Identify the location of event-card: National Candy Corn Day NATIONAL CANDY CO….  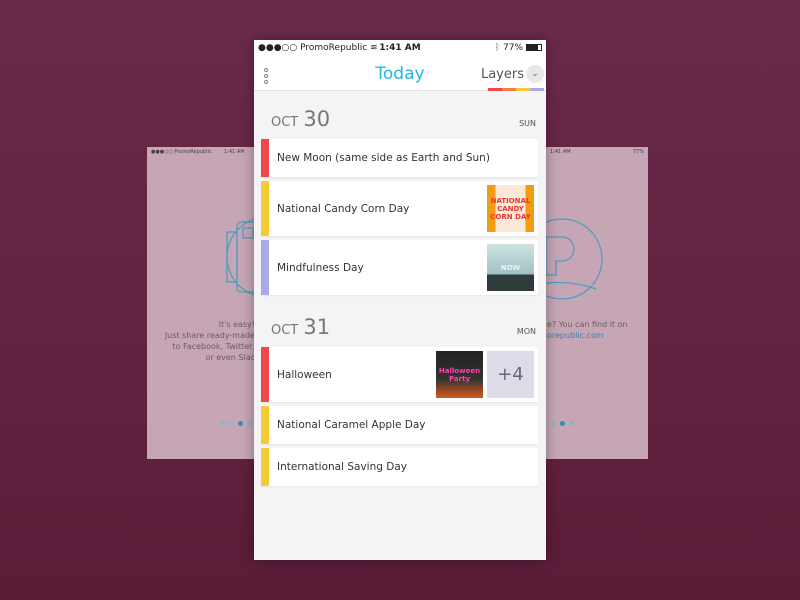
(399, 208).